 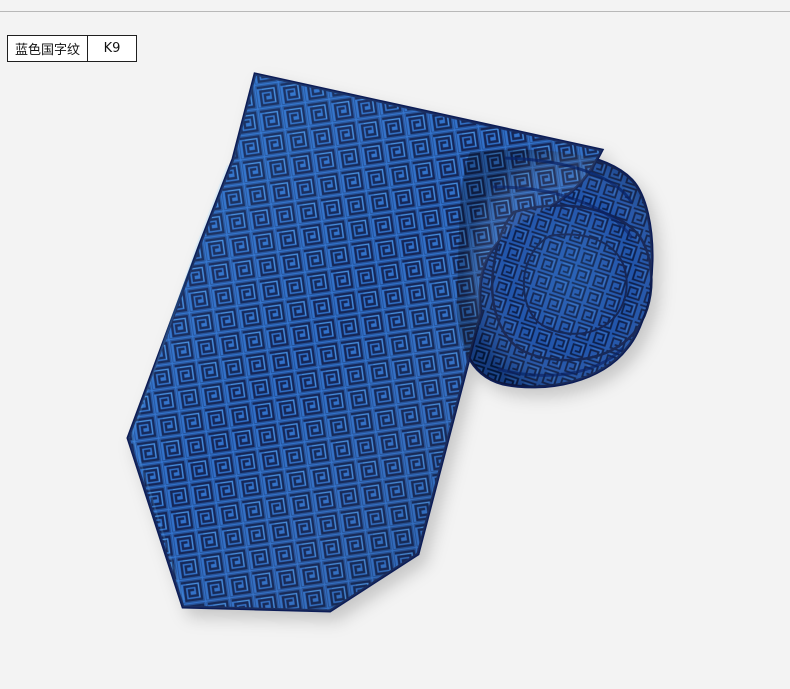 I want to click on roll-shading, so click(x=554, y=268).